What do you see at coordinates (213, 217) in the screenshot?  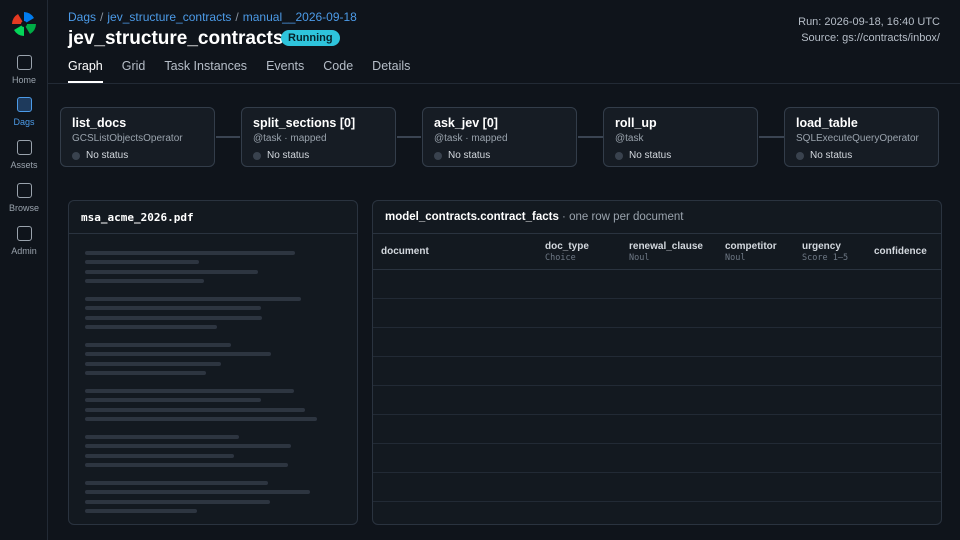 I see `document-filename: msa_acme_2026.pdf` at bounding box center [213, 217].